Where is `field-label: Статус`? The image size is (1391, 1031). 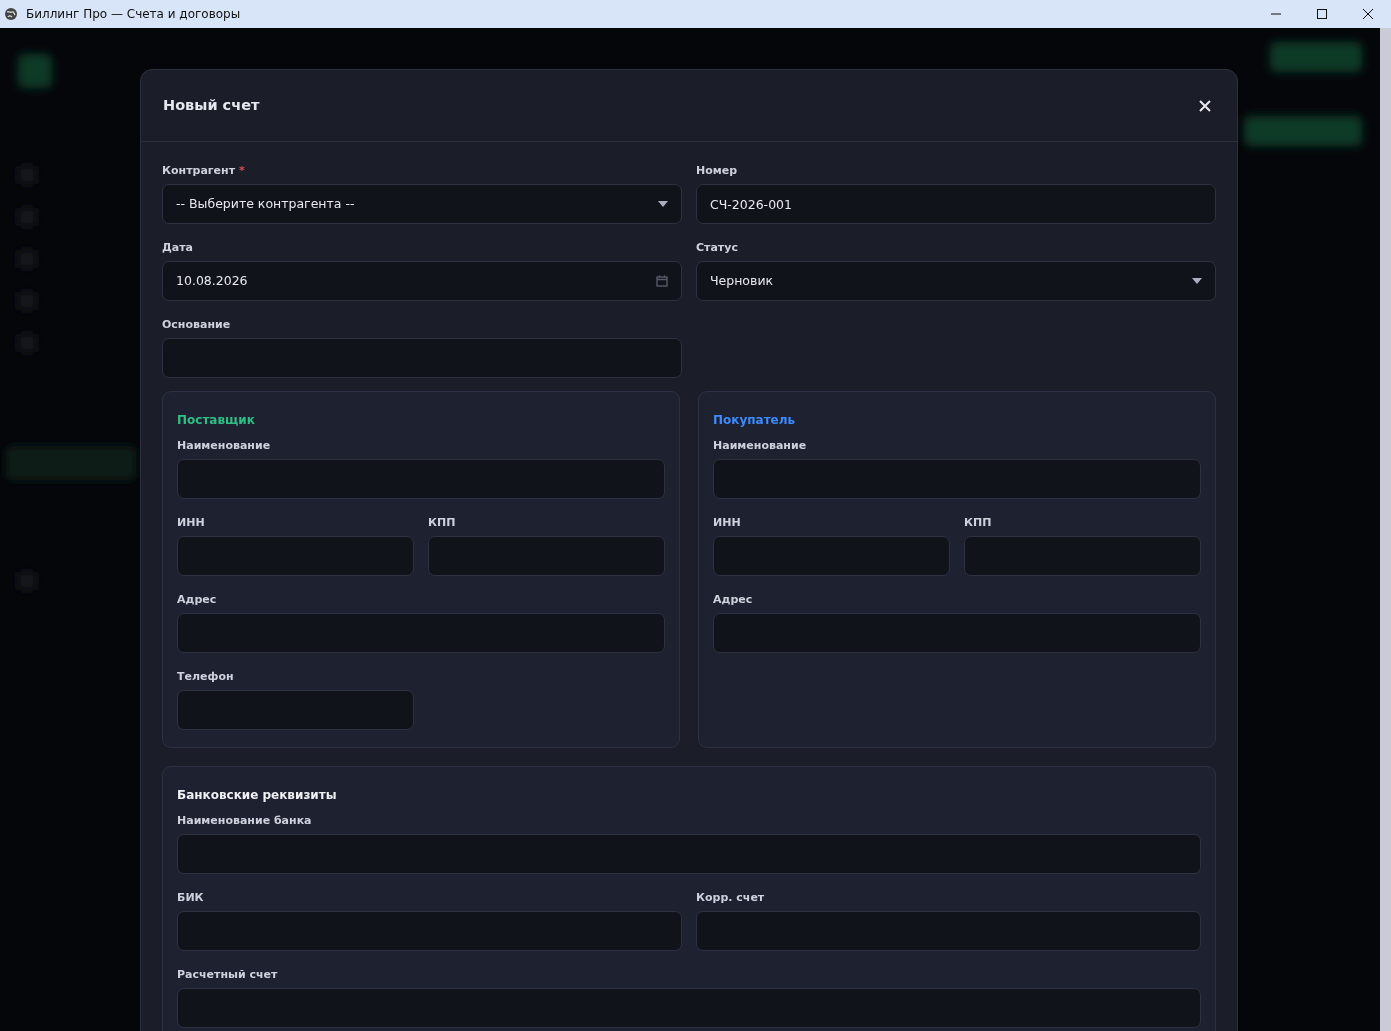
field-label: Статус is located at coordinates (717, 248).